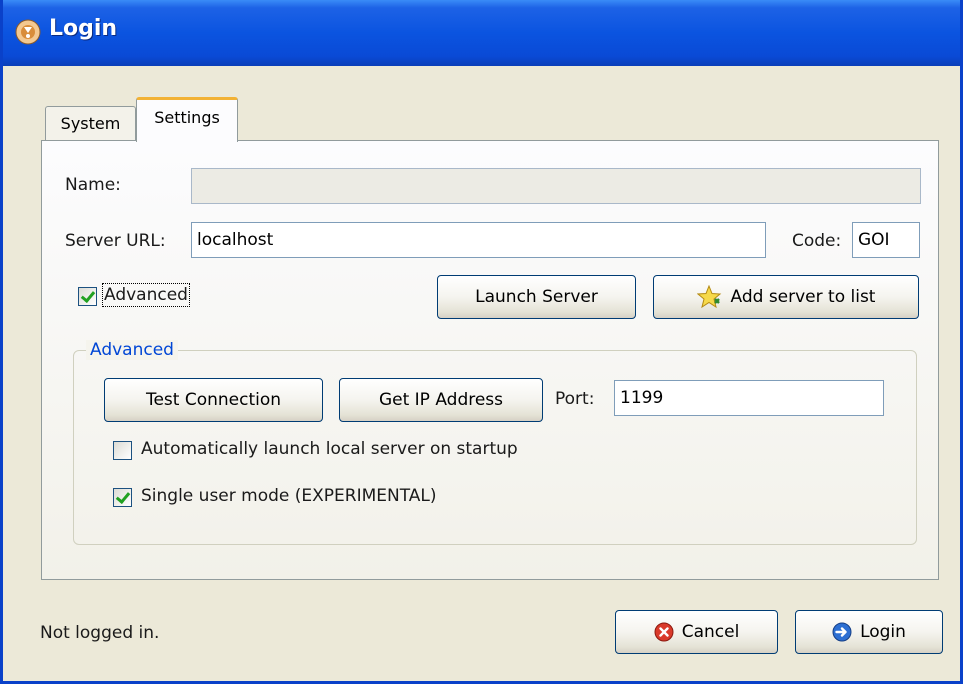  I want to click on server-url-label: Server URL:, so click(115, 241).